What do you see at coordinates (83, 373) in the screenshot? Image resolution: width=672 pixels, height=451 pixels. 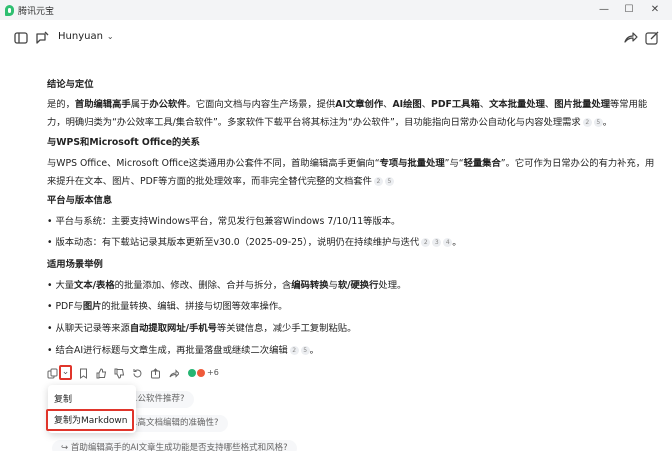 I see `bookmark-icon` at bounding box center [83, 373].